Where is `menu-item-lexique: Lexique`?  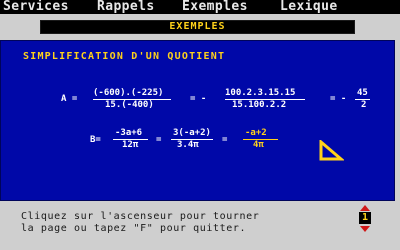
menu-item-lexique: Lexique is located at coordinates (309, 7).